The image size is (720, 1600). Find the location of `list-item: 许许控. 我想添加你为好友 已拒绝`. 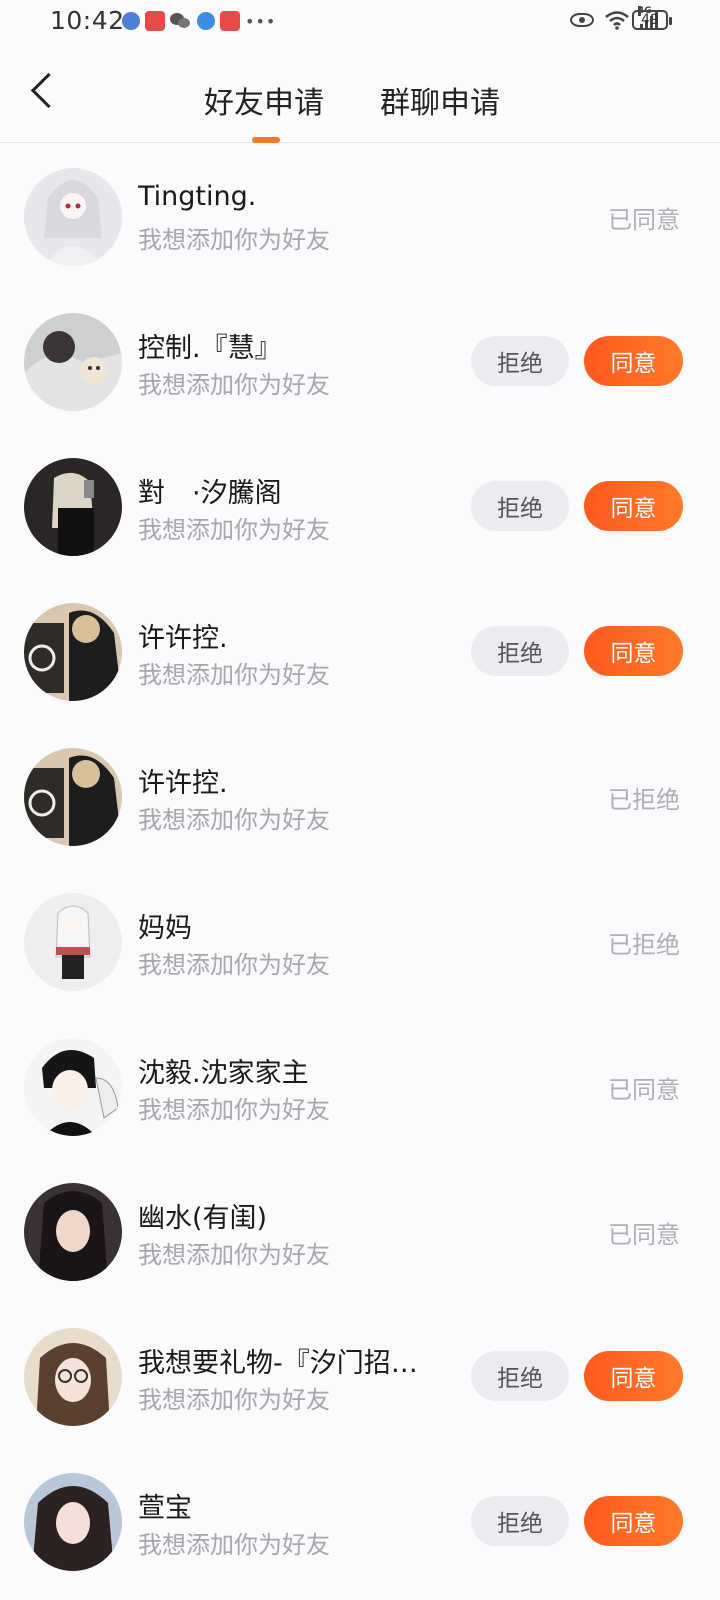

list-item: 许许控. 我想添加你为好友 已拒绝 is located at coordinates (360, 795).